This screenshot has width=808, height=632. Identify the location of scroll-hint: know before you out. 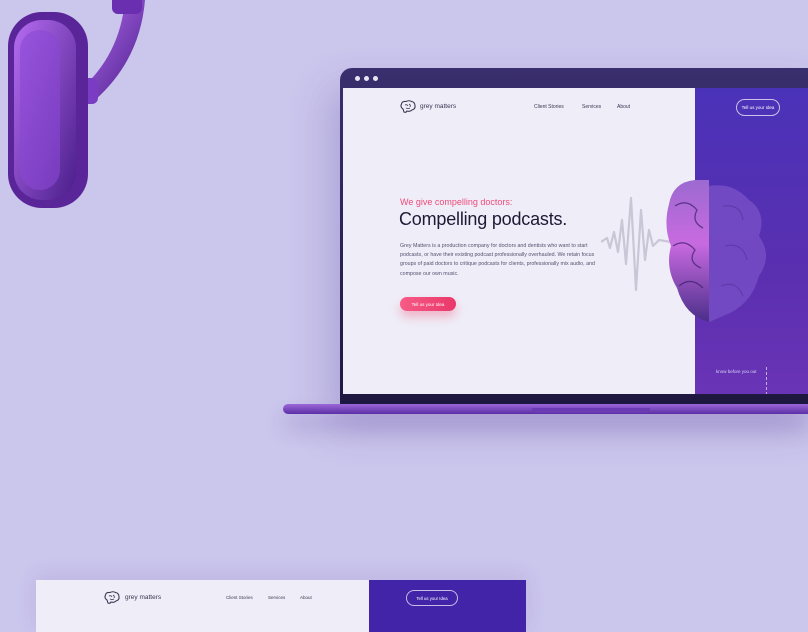
(736, 371).